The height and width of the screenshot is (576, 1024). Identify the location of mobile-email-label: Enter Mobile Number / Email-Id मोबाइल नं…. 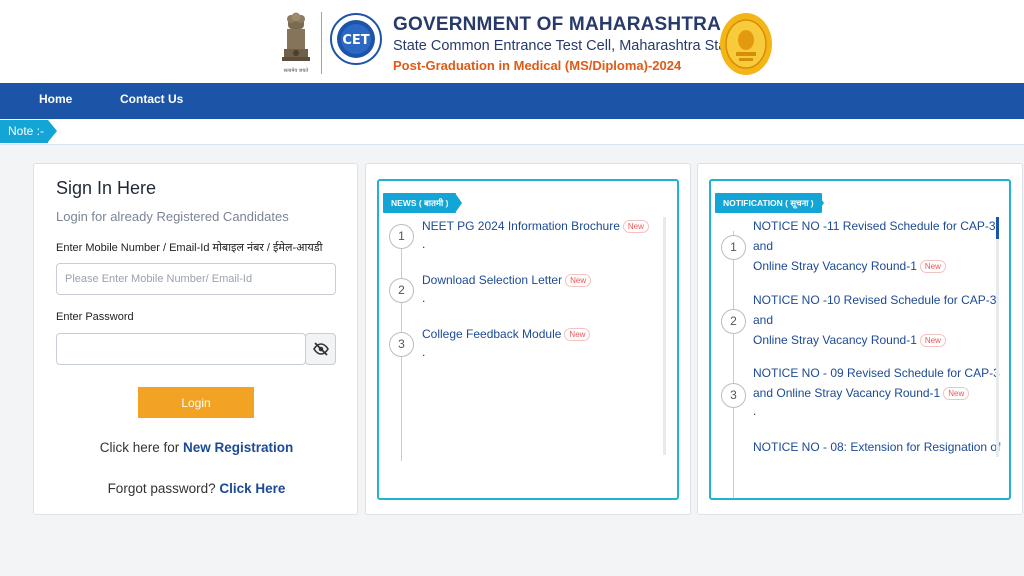
(189, 248).